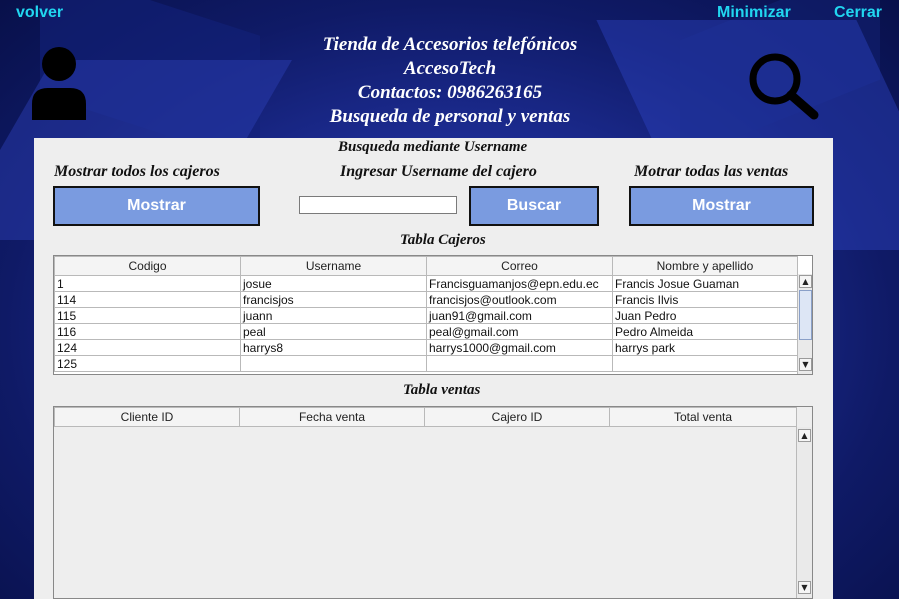  I want to click on cashiers-scrollbar: ▲ ▼, so click(804, 324).